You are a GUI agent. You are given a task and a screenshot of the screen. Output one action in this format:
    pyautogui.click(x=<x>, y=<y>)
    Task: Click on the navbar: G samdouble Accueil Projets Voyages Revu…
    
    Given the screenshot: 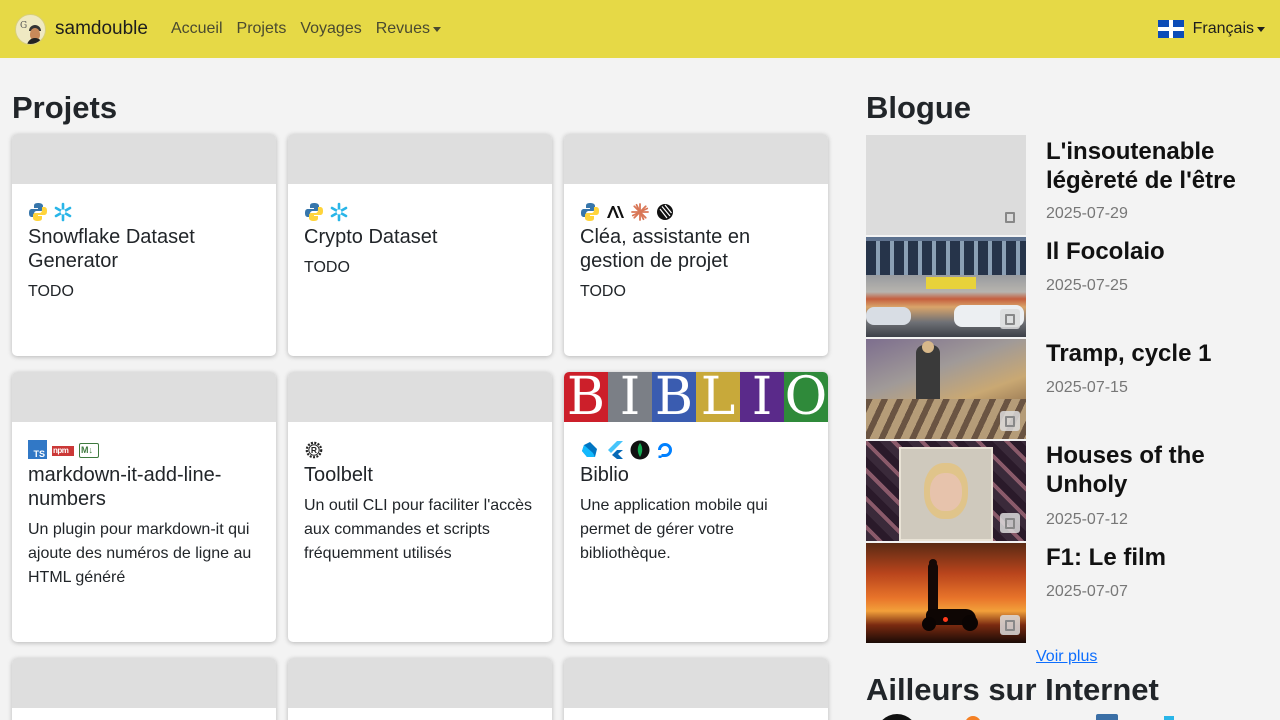 What is the action you would take?
    pyautogui.click(x=640, y=29)
    